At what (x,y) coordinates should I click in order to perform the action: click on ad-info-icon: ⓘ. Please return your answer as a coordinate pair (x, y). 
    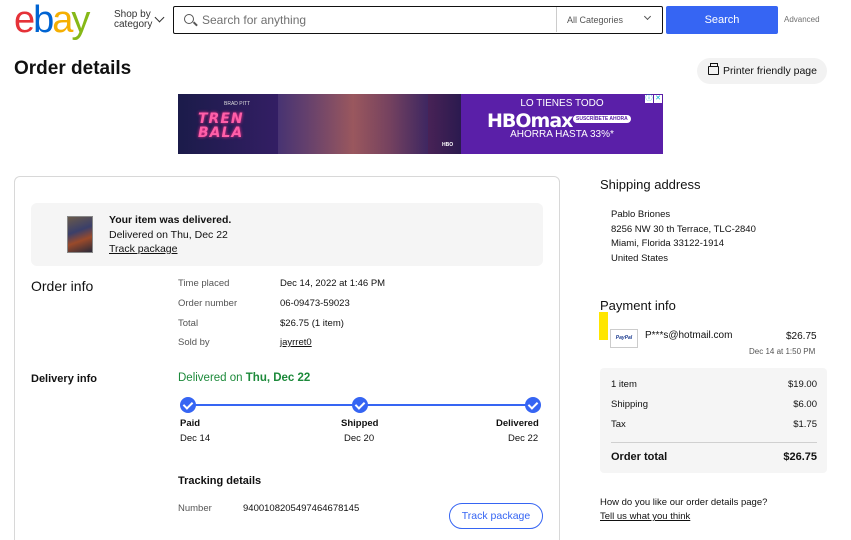
    Looking at the image, I should click on (649, 99).